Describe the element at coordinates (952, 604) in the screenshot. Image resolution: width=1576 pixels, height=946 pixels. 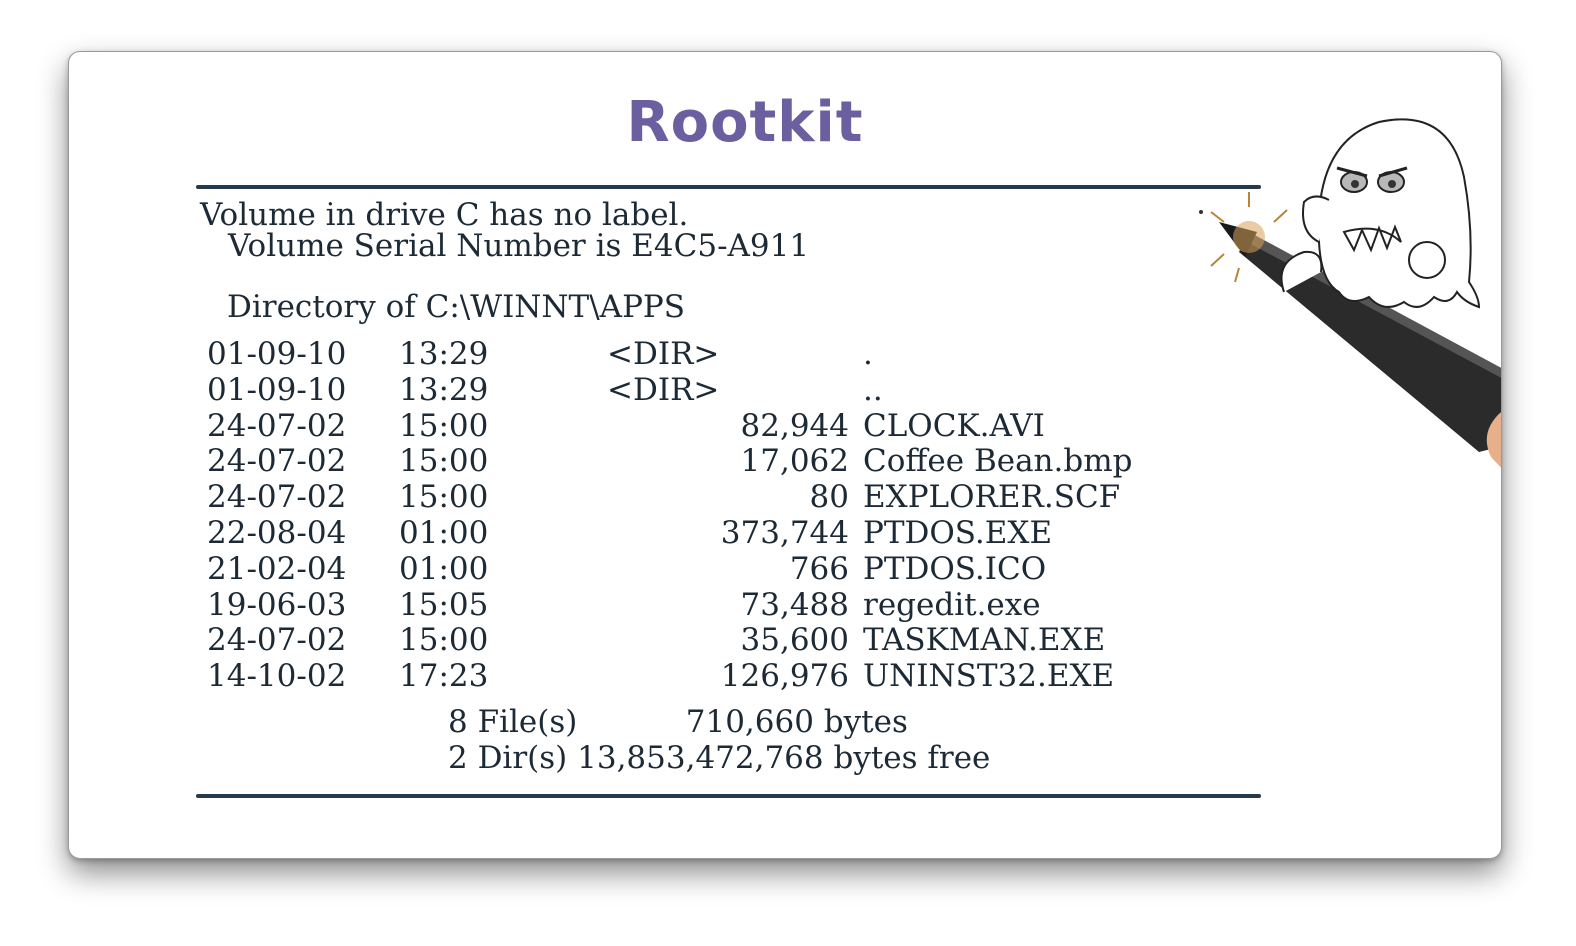
I see `entry-name: regedit.exe` at that location.